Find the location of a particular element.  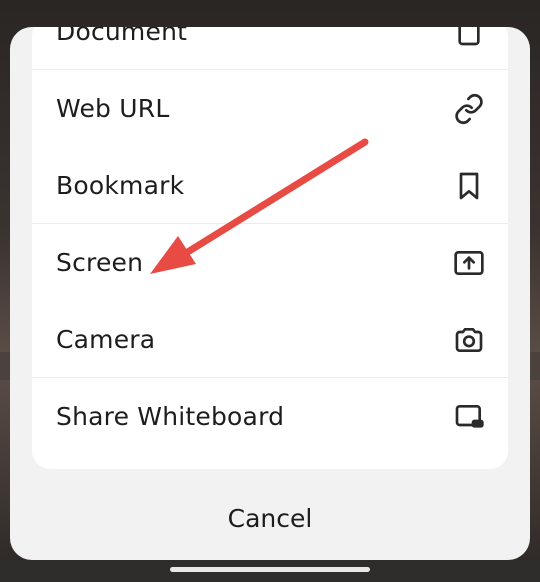

menu-item-document: Document is located at coordinates (270, 48).